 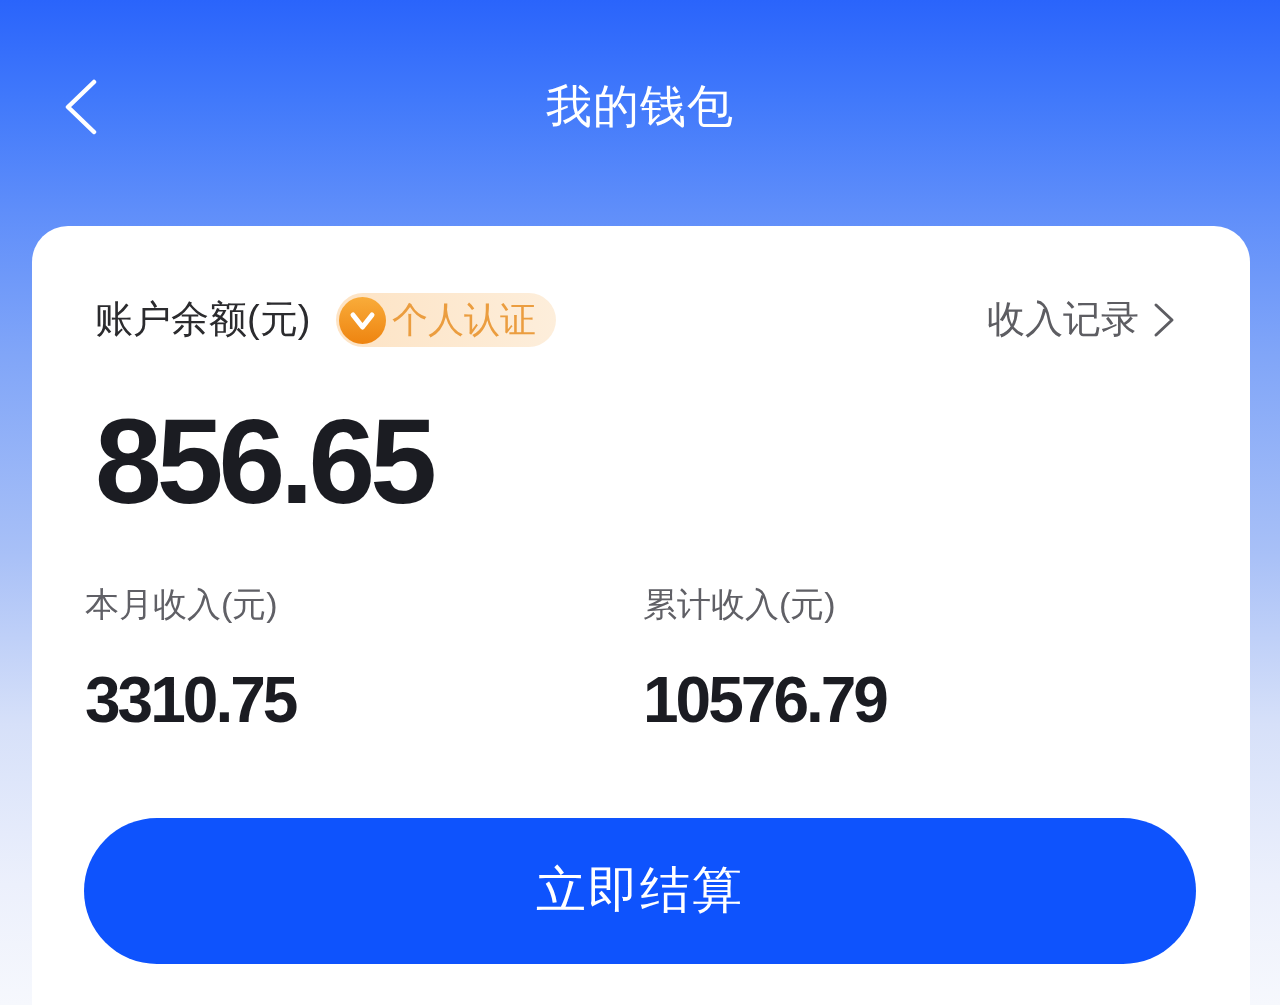 What do you see at coordinates (81, 107) in the screenshot?
I see `back-icon` at bounding box center [81, 107].